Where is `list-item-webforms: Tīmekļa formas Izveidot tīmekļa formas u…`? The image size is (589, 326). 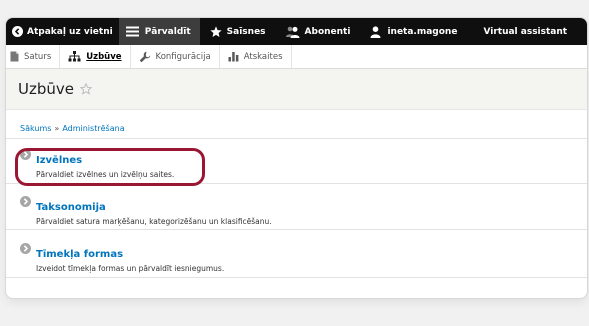
list-item-webforms: Tīmekļa formas Izveidot tīmekļa formas u… is located at coordinates (296, 254).